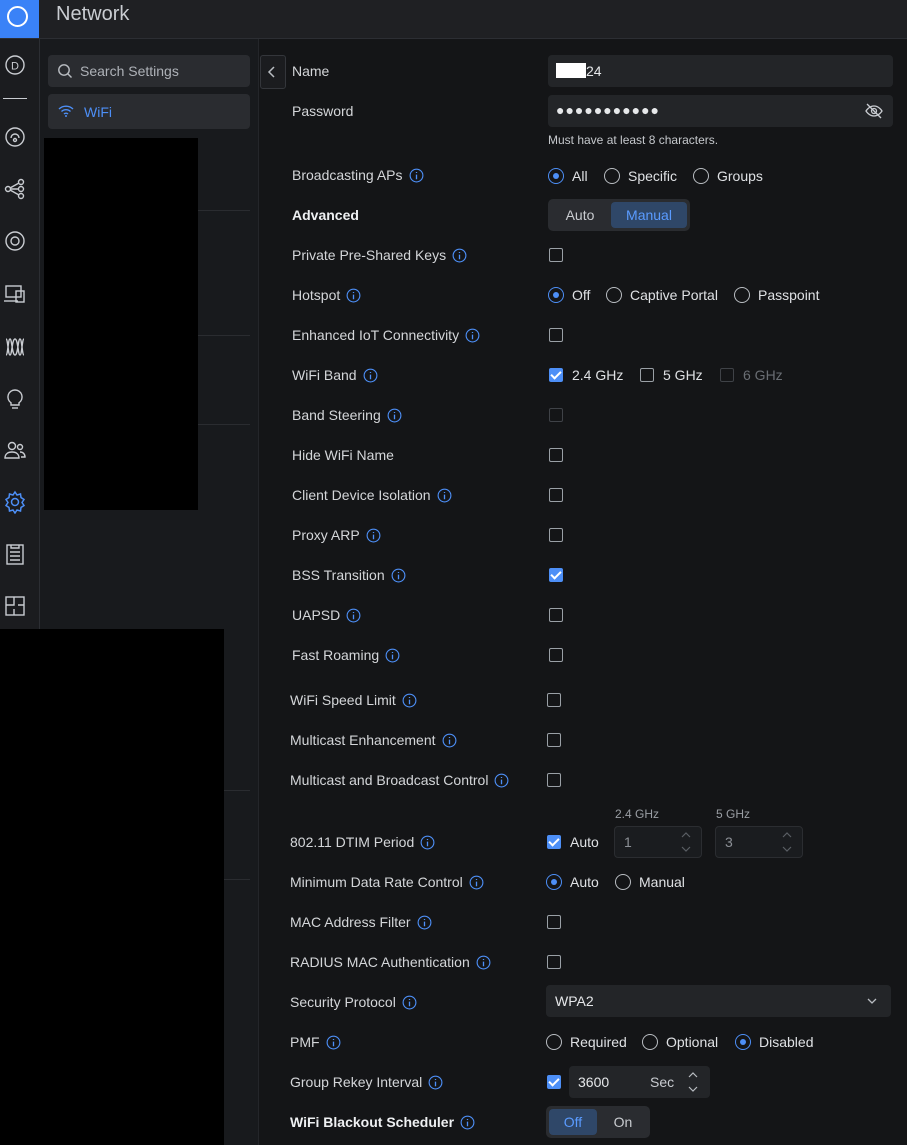 The height and width of the screenshot is (1145, 907). I want to click on bss-transition-checkbox, so click(556, 575).